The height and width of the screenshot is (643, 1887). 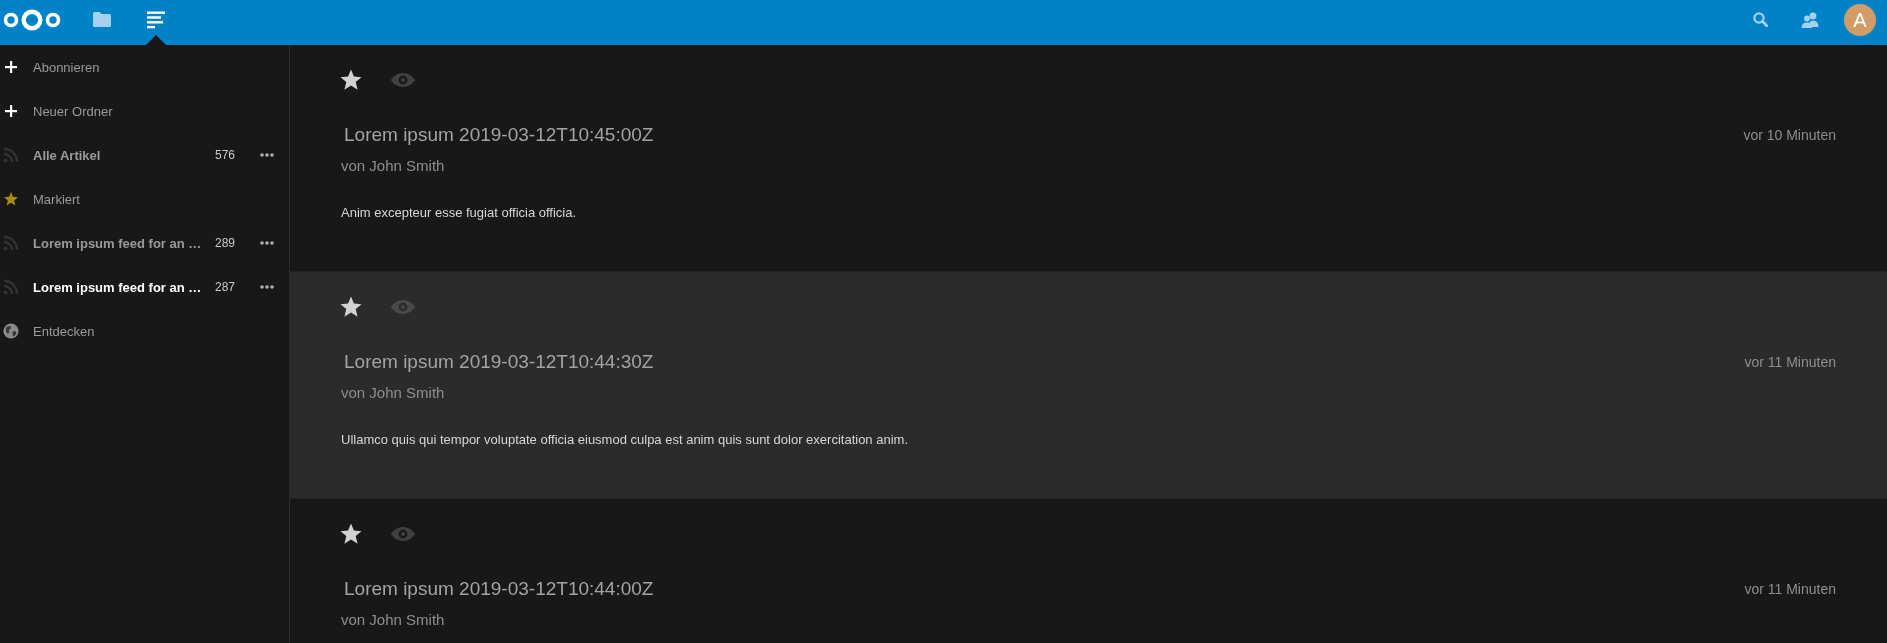 I want to click on people-icon, so click(x=1810, y=20).